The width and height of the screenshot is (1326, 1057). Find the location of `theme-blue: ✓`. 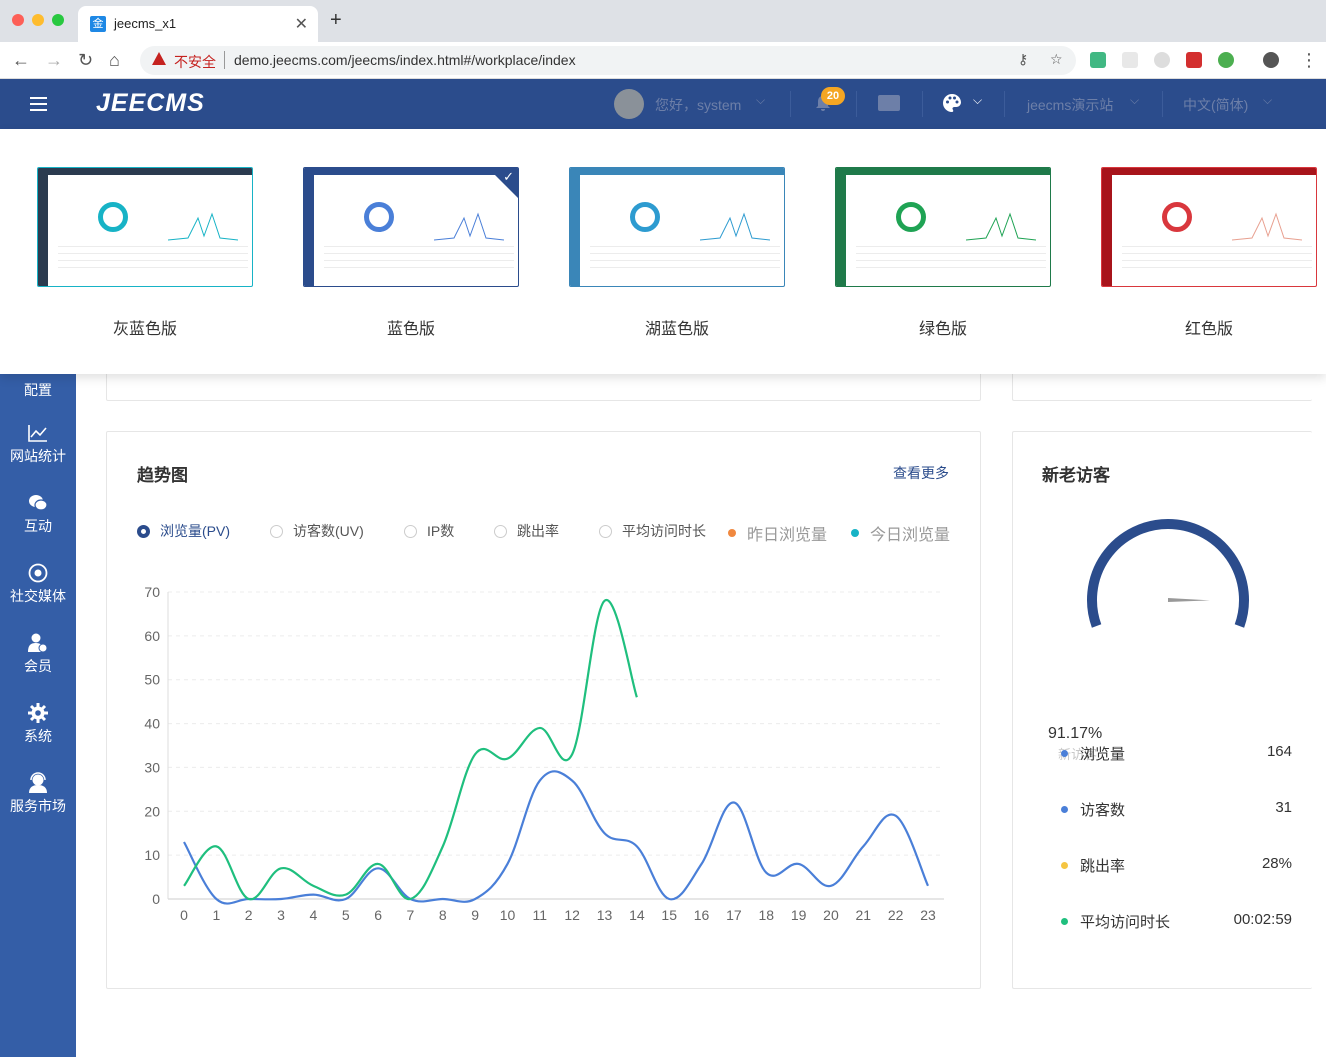

theme-blue: ✓ is located at coordinates (411, 227).